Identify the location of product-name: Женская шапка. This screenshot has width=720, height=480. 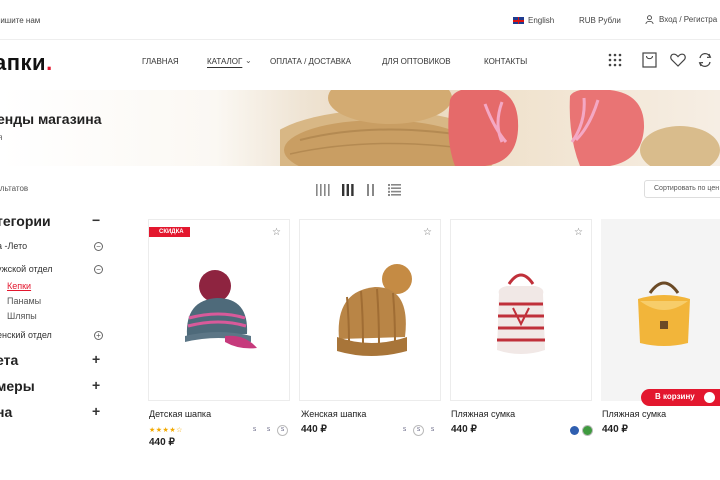
(333, 414).